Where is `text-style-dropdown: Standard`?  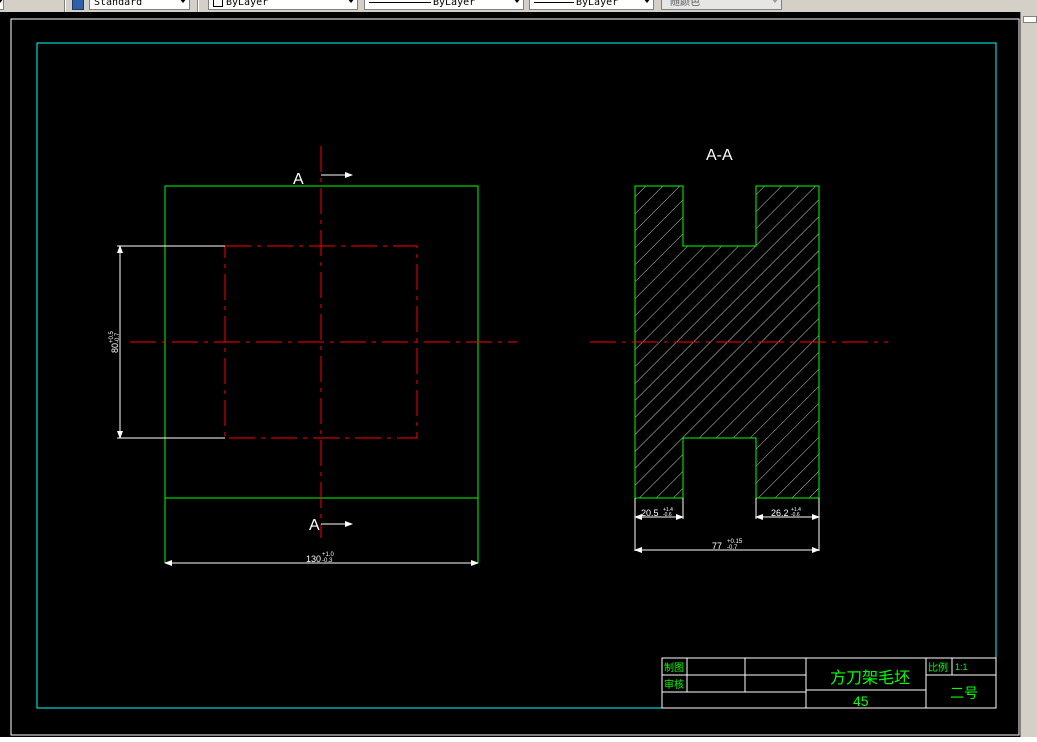 text-style-dropdown: Standard is located at coordinates (139, 5).